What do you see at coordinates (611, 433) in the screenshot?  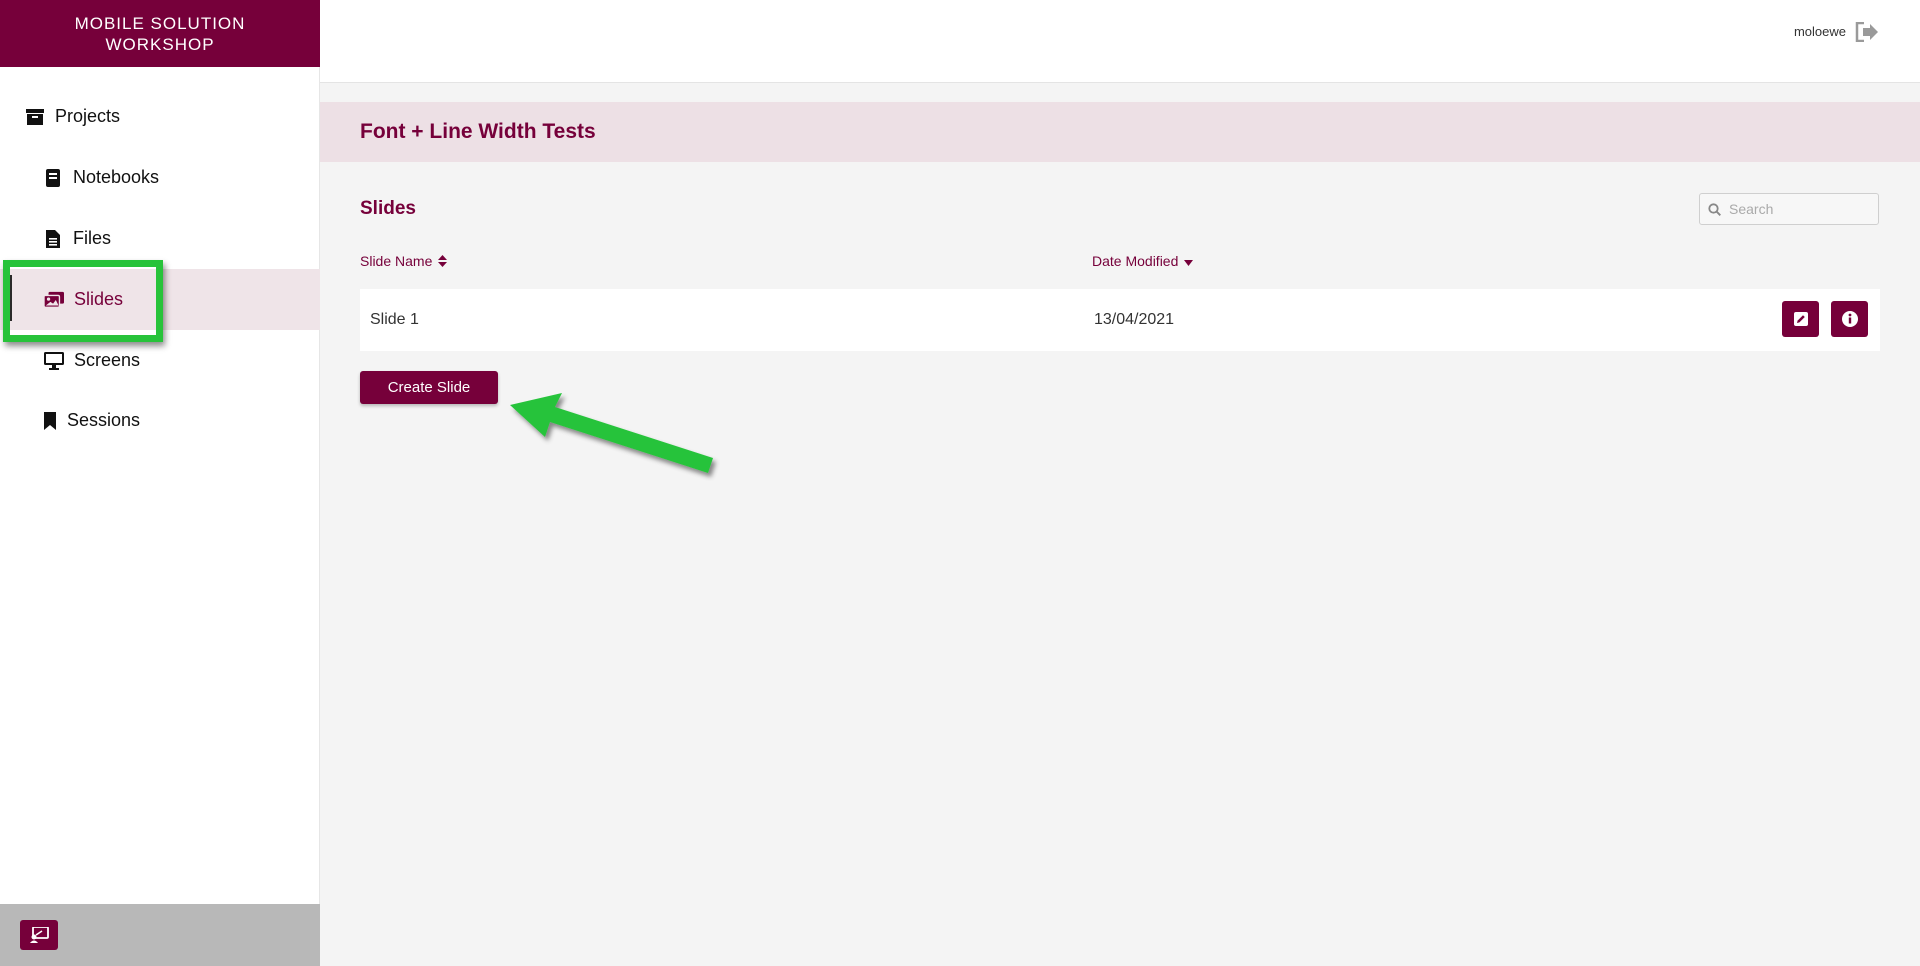 I see `annotation-arrow-icon` at bounding box center [611, 433].